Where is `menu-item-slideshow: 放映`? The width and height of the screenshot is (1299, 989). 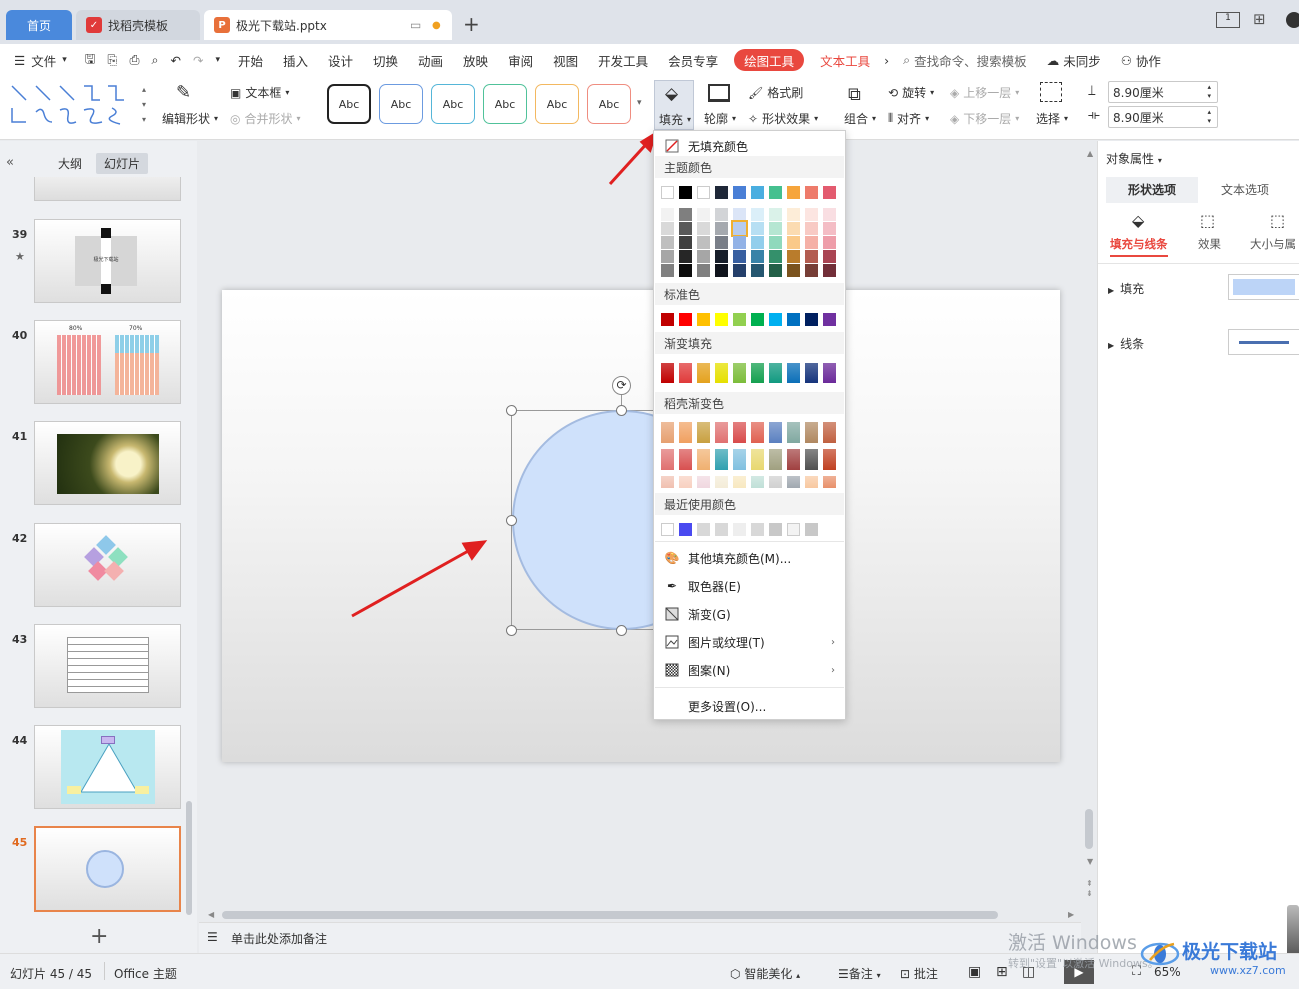 menu-item-slideshow: 放映 is located at coordinates (475, 60).